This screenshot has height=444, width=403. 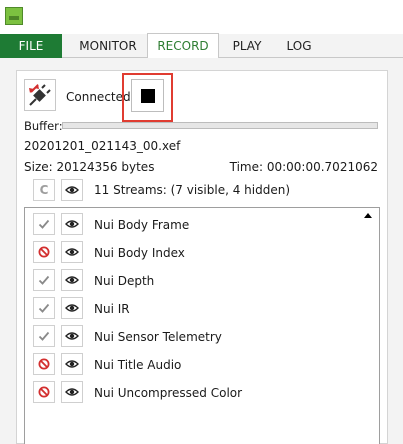 I want to click on highlight-box, so click(x=147, y=97).